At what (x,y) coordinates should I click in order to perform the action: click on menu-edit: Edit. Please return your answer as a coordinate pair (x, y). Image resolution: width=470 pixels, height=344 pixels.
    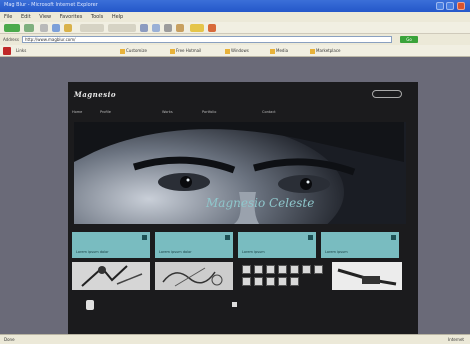
    Looking at the image, I should click on (26, 17).